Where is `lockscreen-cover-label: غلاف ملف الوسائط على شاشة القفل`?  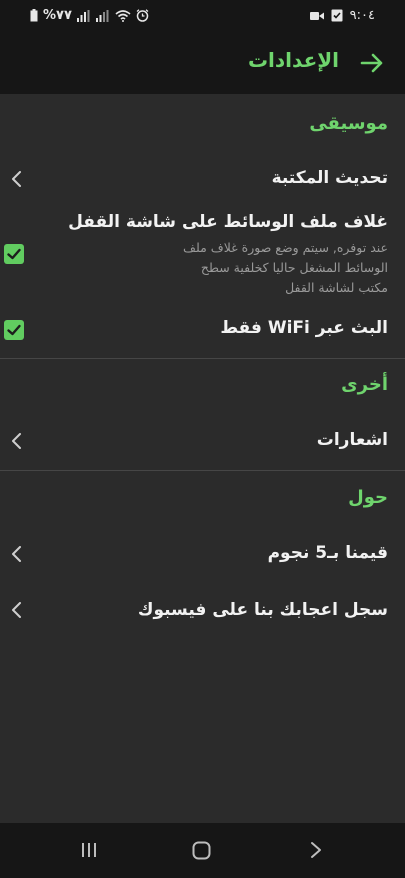
lockscreen-cover-label: غلاف ملف الوسائط على شاشة القفل is located at coordinates (228, 222).